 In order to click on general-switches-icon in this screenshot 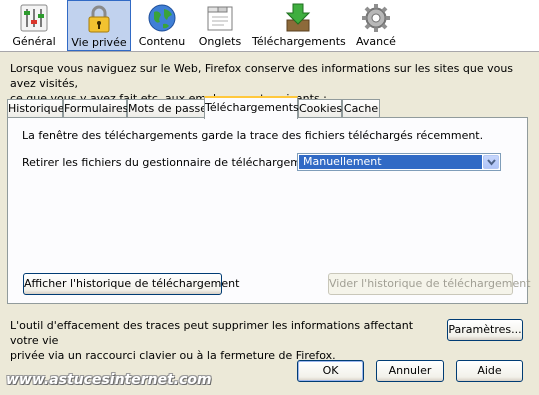, I will do `click(34, 18)`.